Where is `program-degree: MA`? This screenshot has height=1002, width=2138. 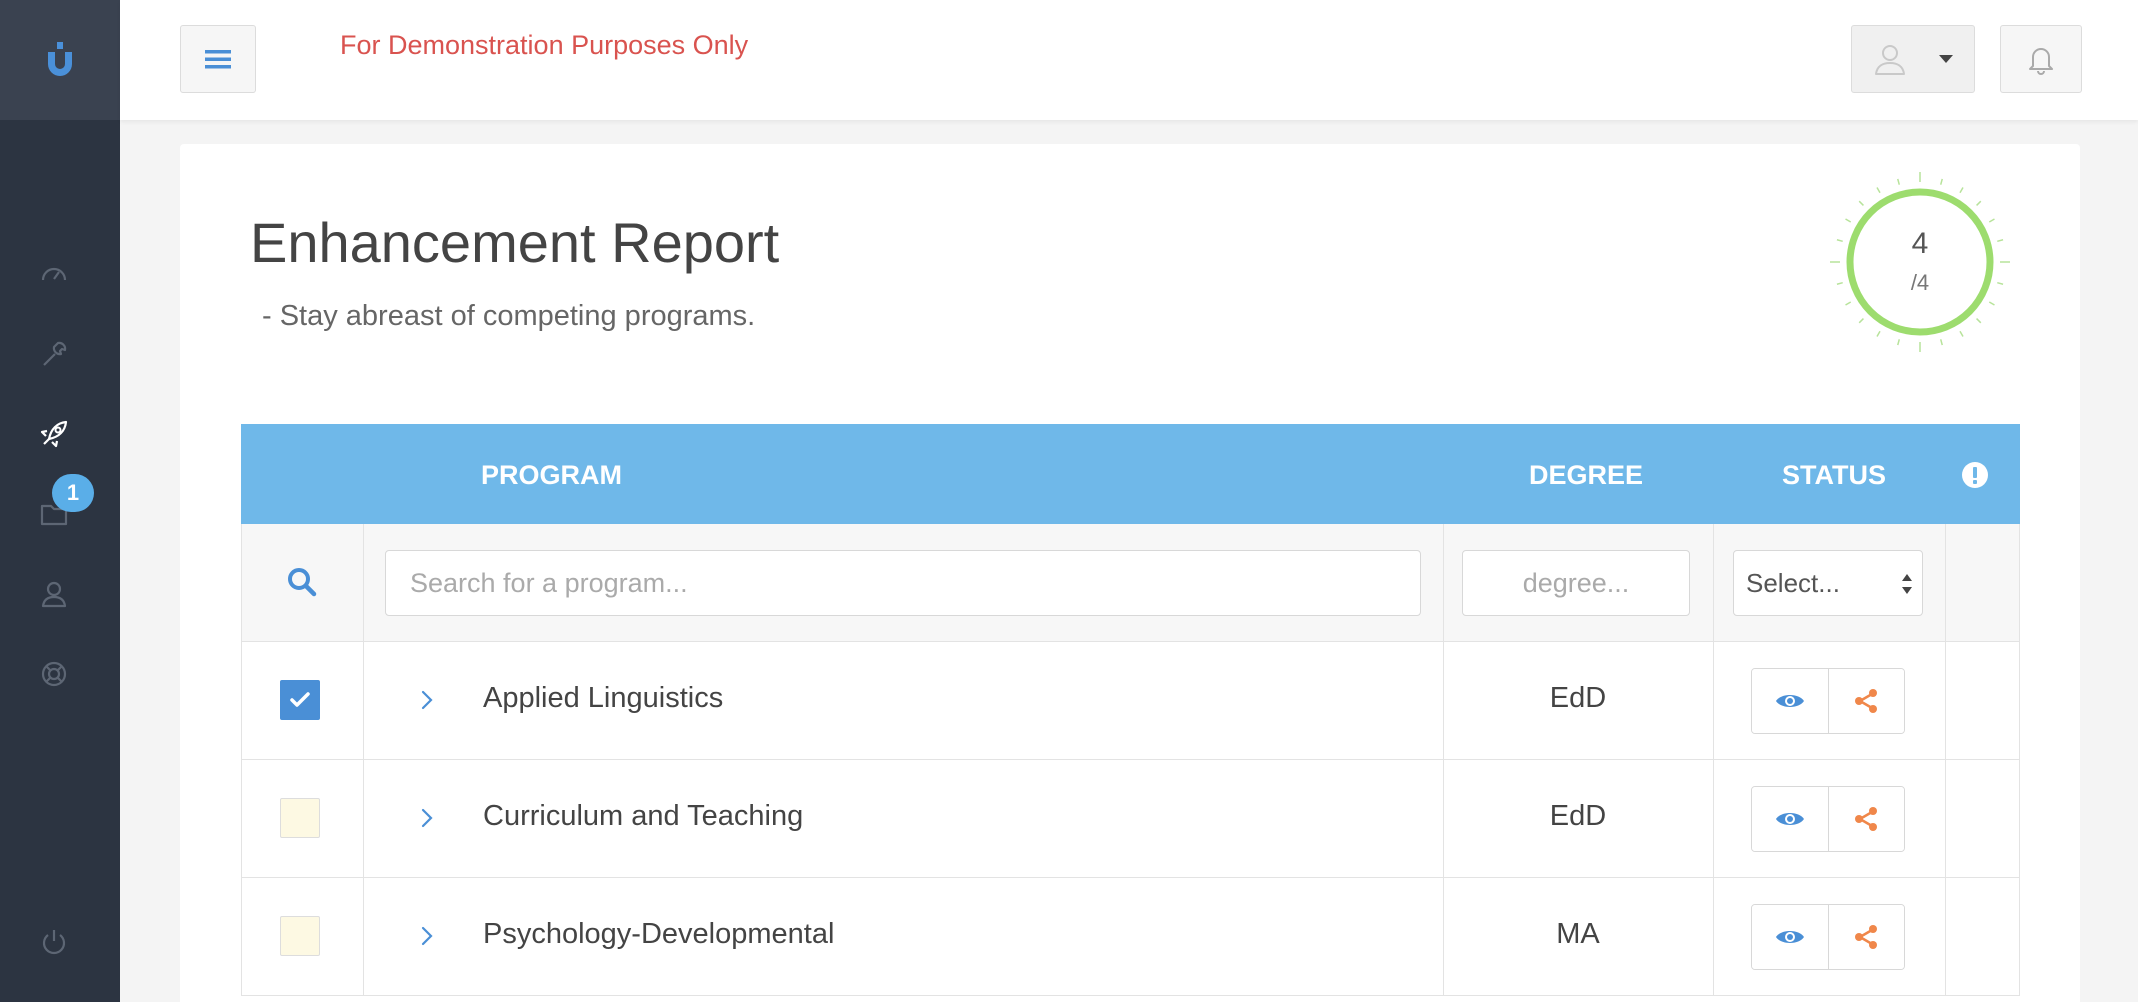
program-degree: MA is located at coordinates (1578, 934).